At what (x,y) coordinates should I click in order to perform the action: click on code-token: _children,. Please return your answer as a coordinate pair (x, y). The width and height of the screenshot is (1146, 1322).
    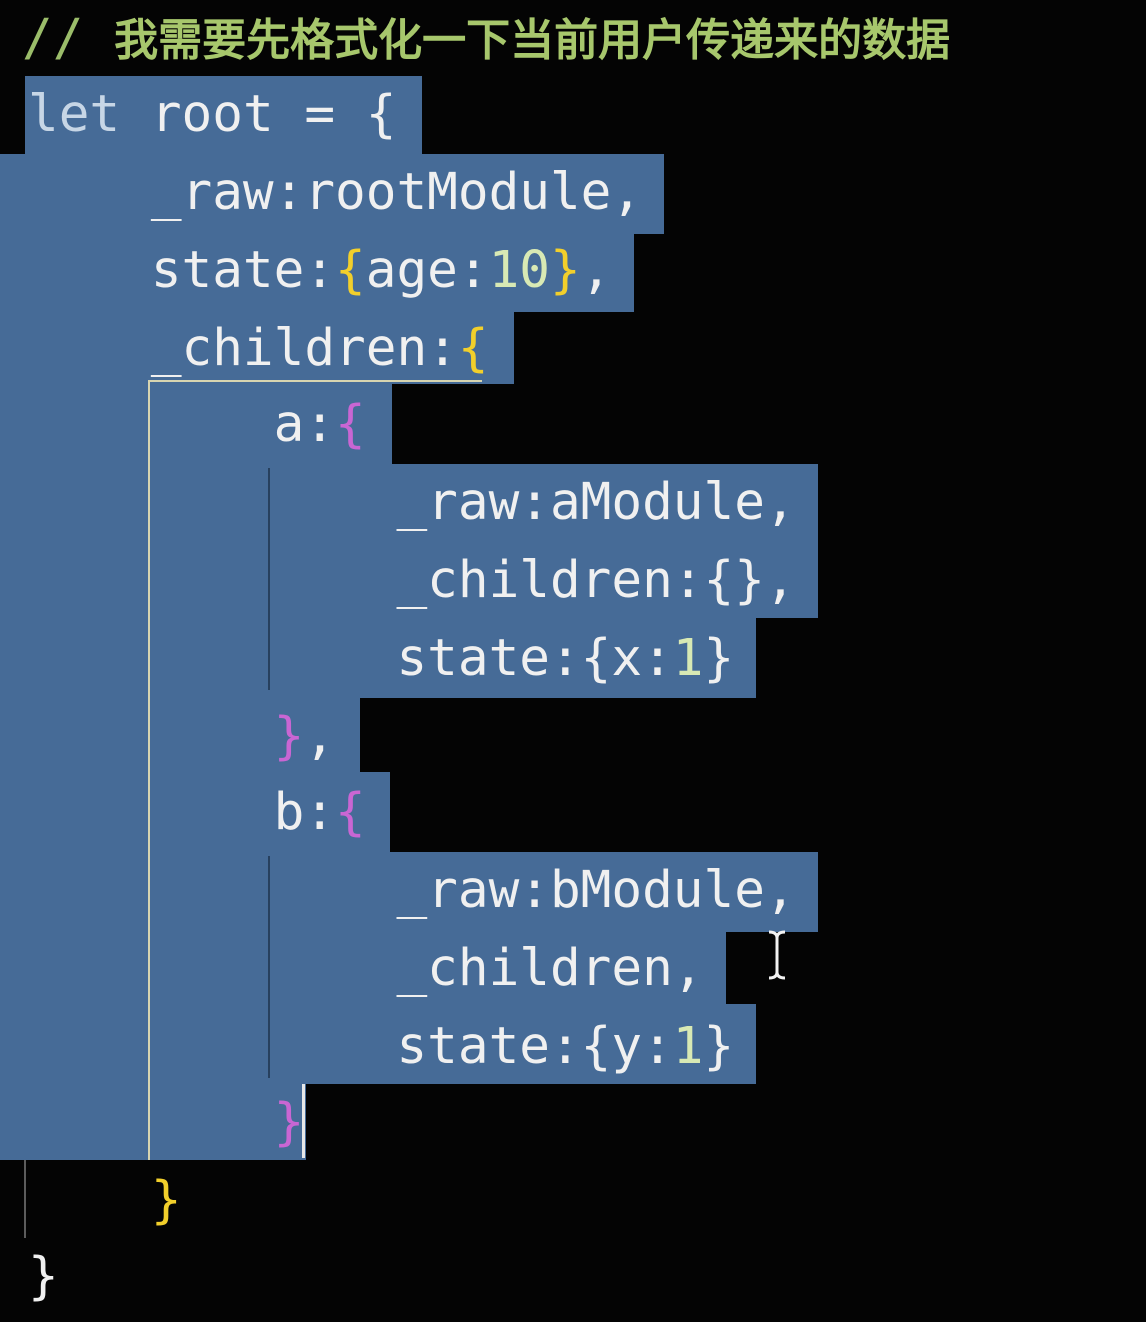
    Looking at the image, I should click on (366, 968).